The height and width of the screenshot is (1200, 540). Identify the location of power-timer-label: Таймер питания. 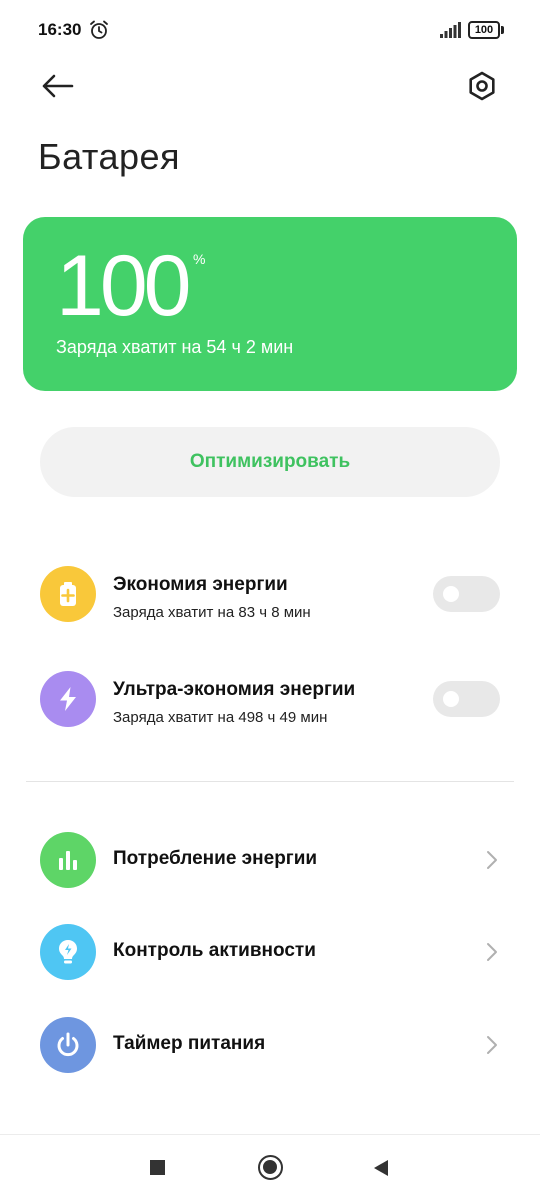
(189, 1043).